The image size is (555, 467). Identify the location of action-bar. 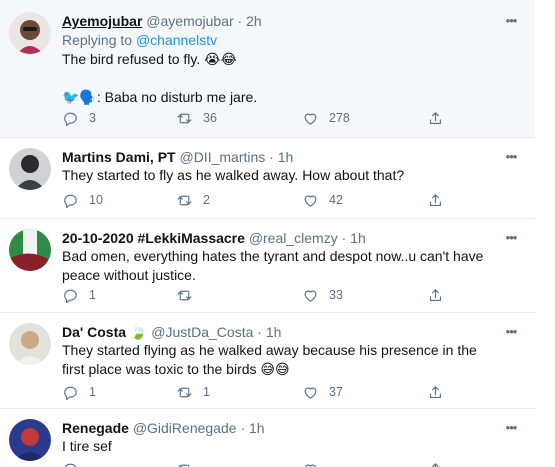
(262, 463).